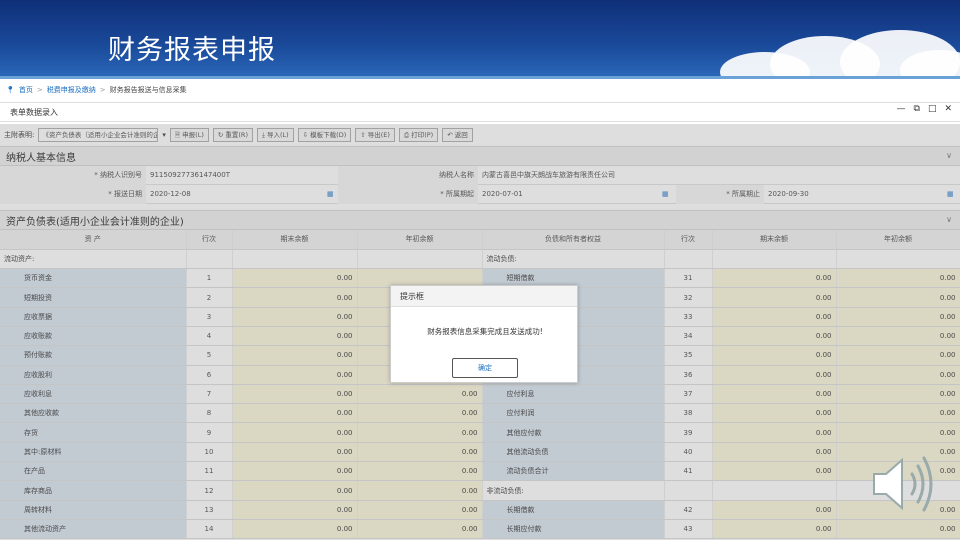 Image resolution: width=960 pixels, height=540 pixels. What do you see at coordinates (10, 90) in the screenshot?
I see `location-pin-icon: 📍︎` at bounding box center [10, 90].